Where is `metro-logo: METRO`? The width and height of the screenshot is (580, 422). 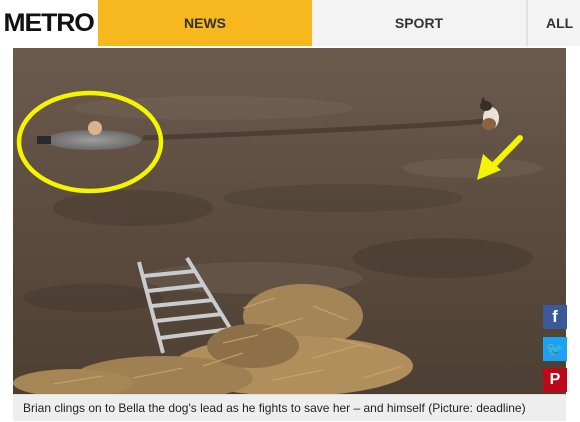
metro-logo: METRO is located at coordinates (49, 23).